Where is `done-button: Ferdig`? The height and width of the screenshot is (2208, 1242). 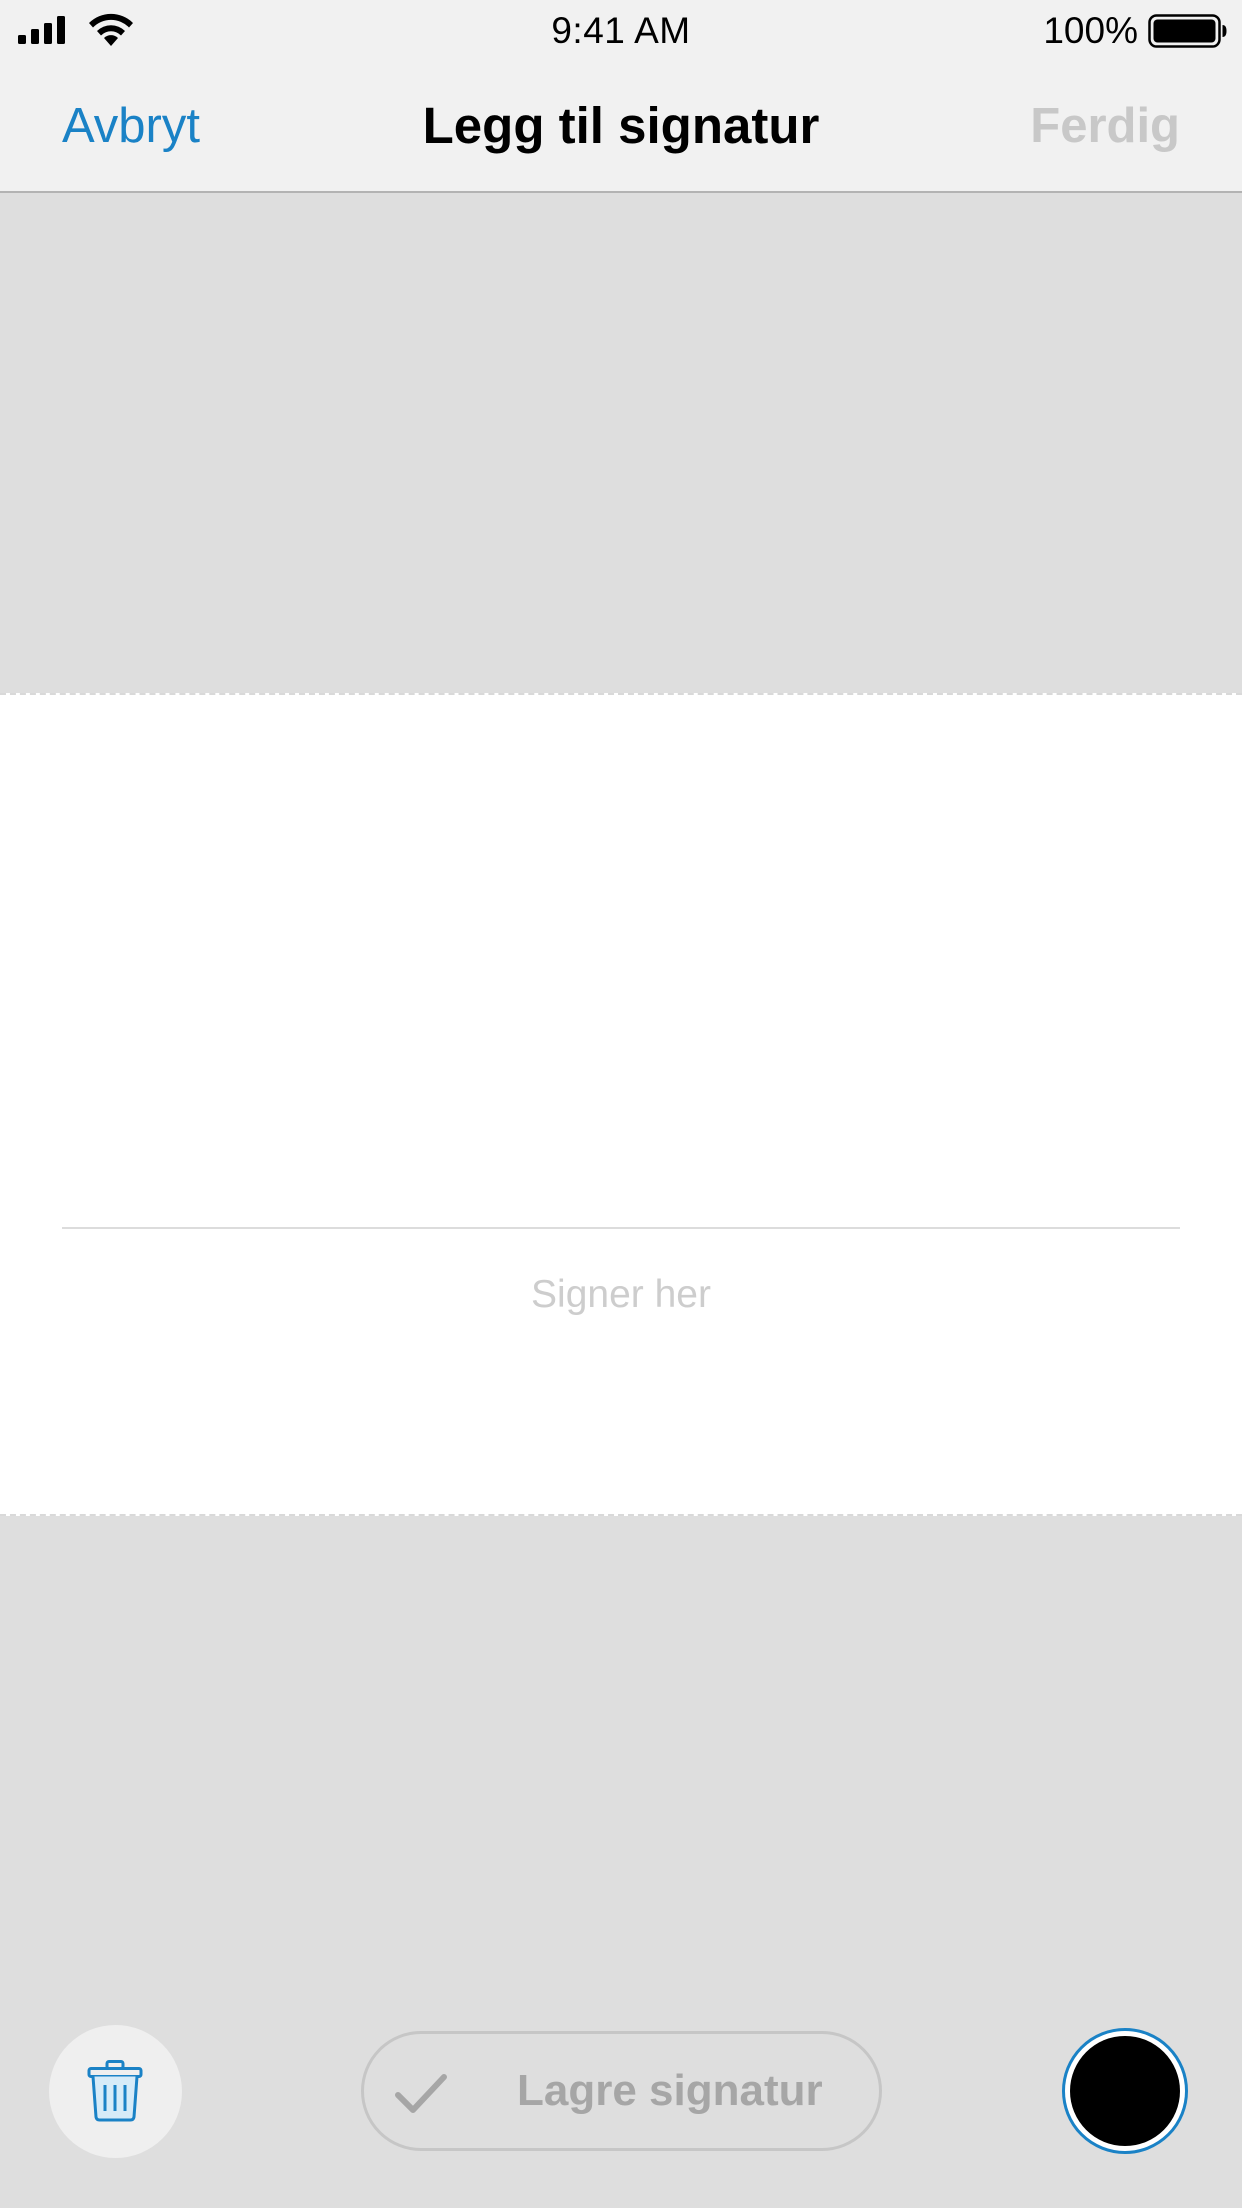
done-button: Ferdig is located at coordinates (1105, 126).